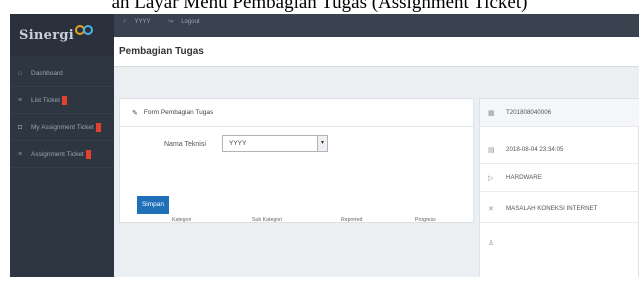  I want to click on sidebar-item-my-assignment: ◘ My Assignment Ticket, so click(62, 127).